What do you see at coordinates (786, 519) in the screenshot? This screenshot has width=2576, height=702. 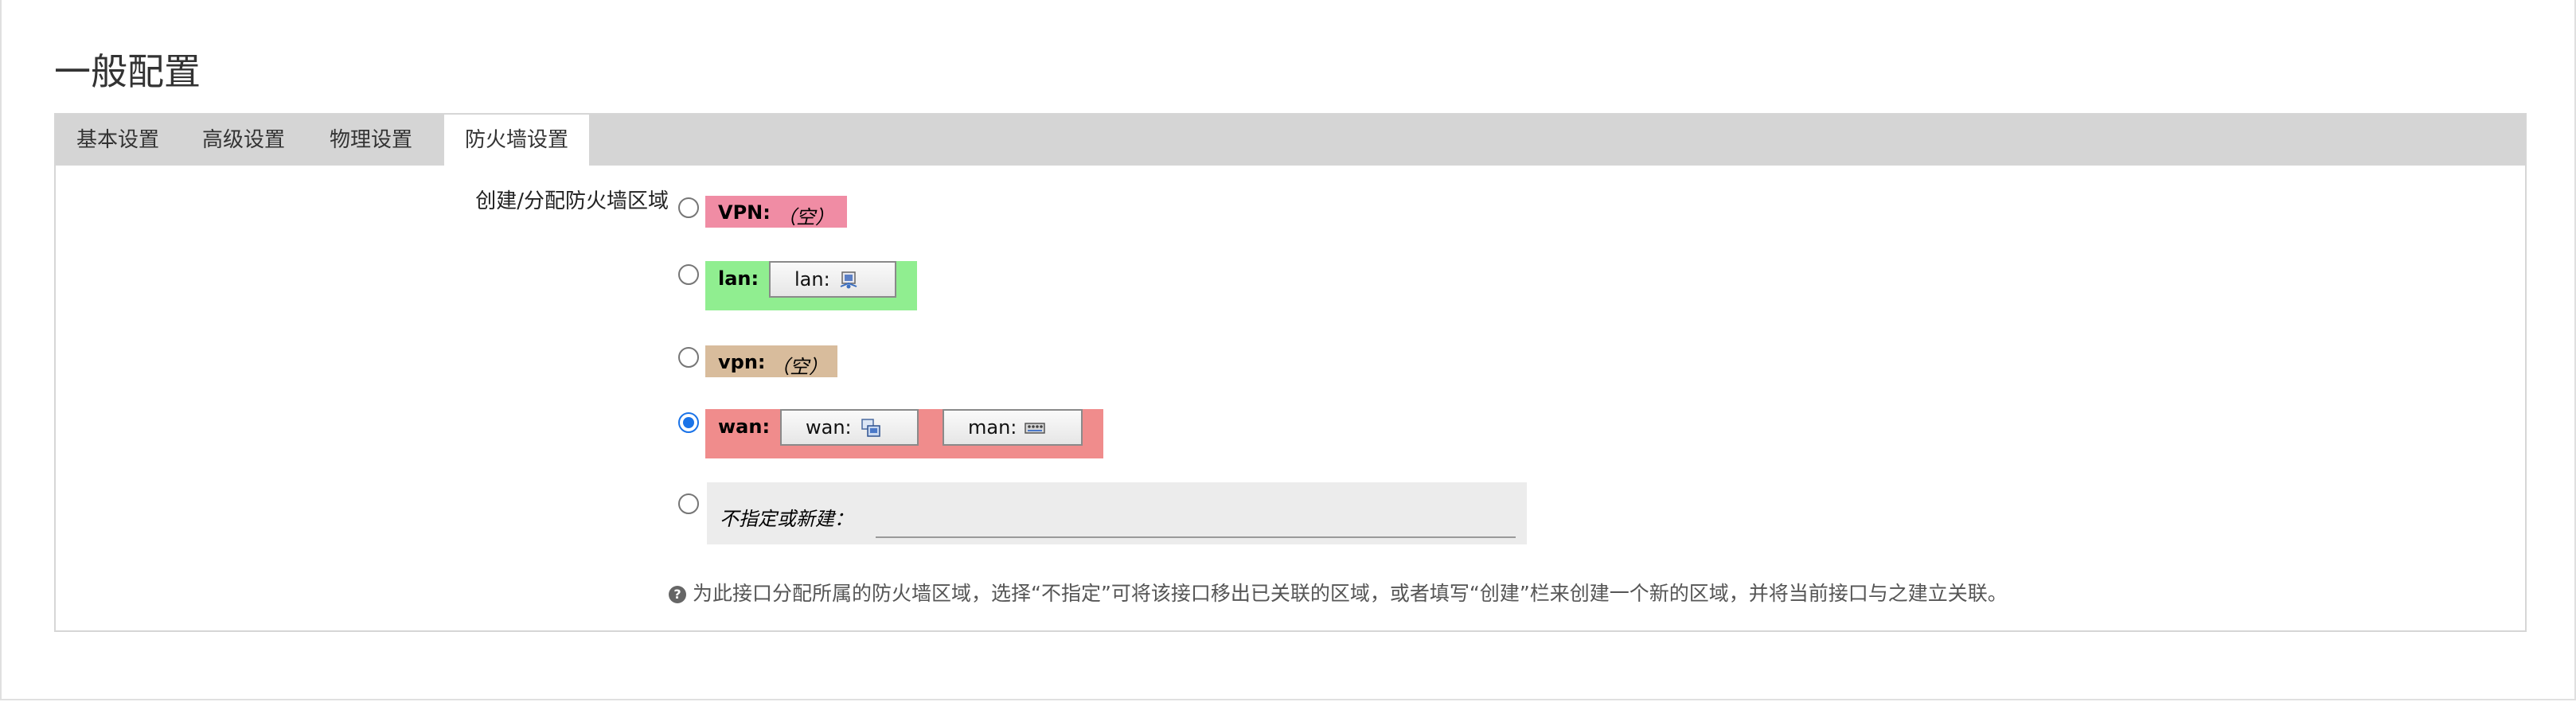 I see `new-zone-label: 不指定或新建：` at bounding box center [786, 519].